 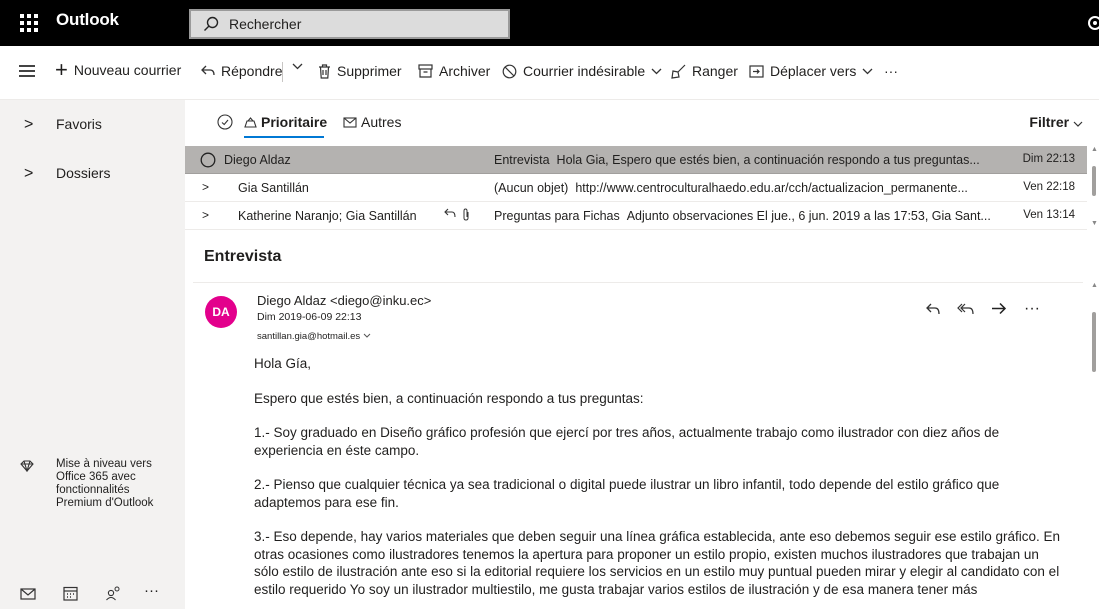 I want to click on sweep-label: Ranger, so click(x=715, y=71).